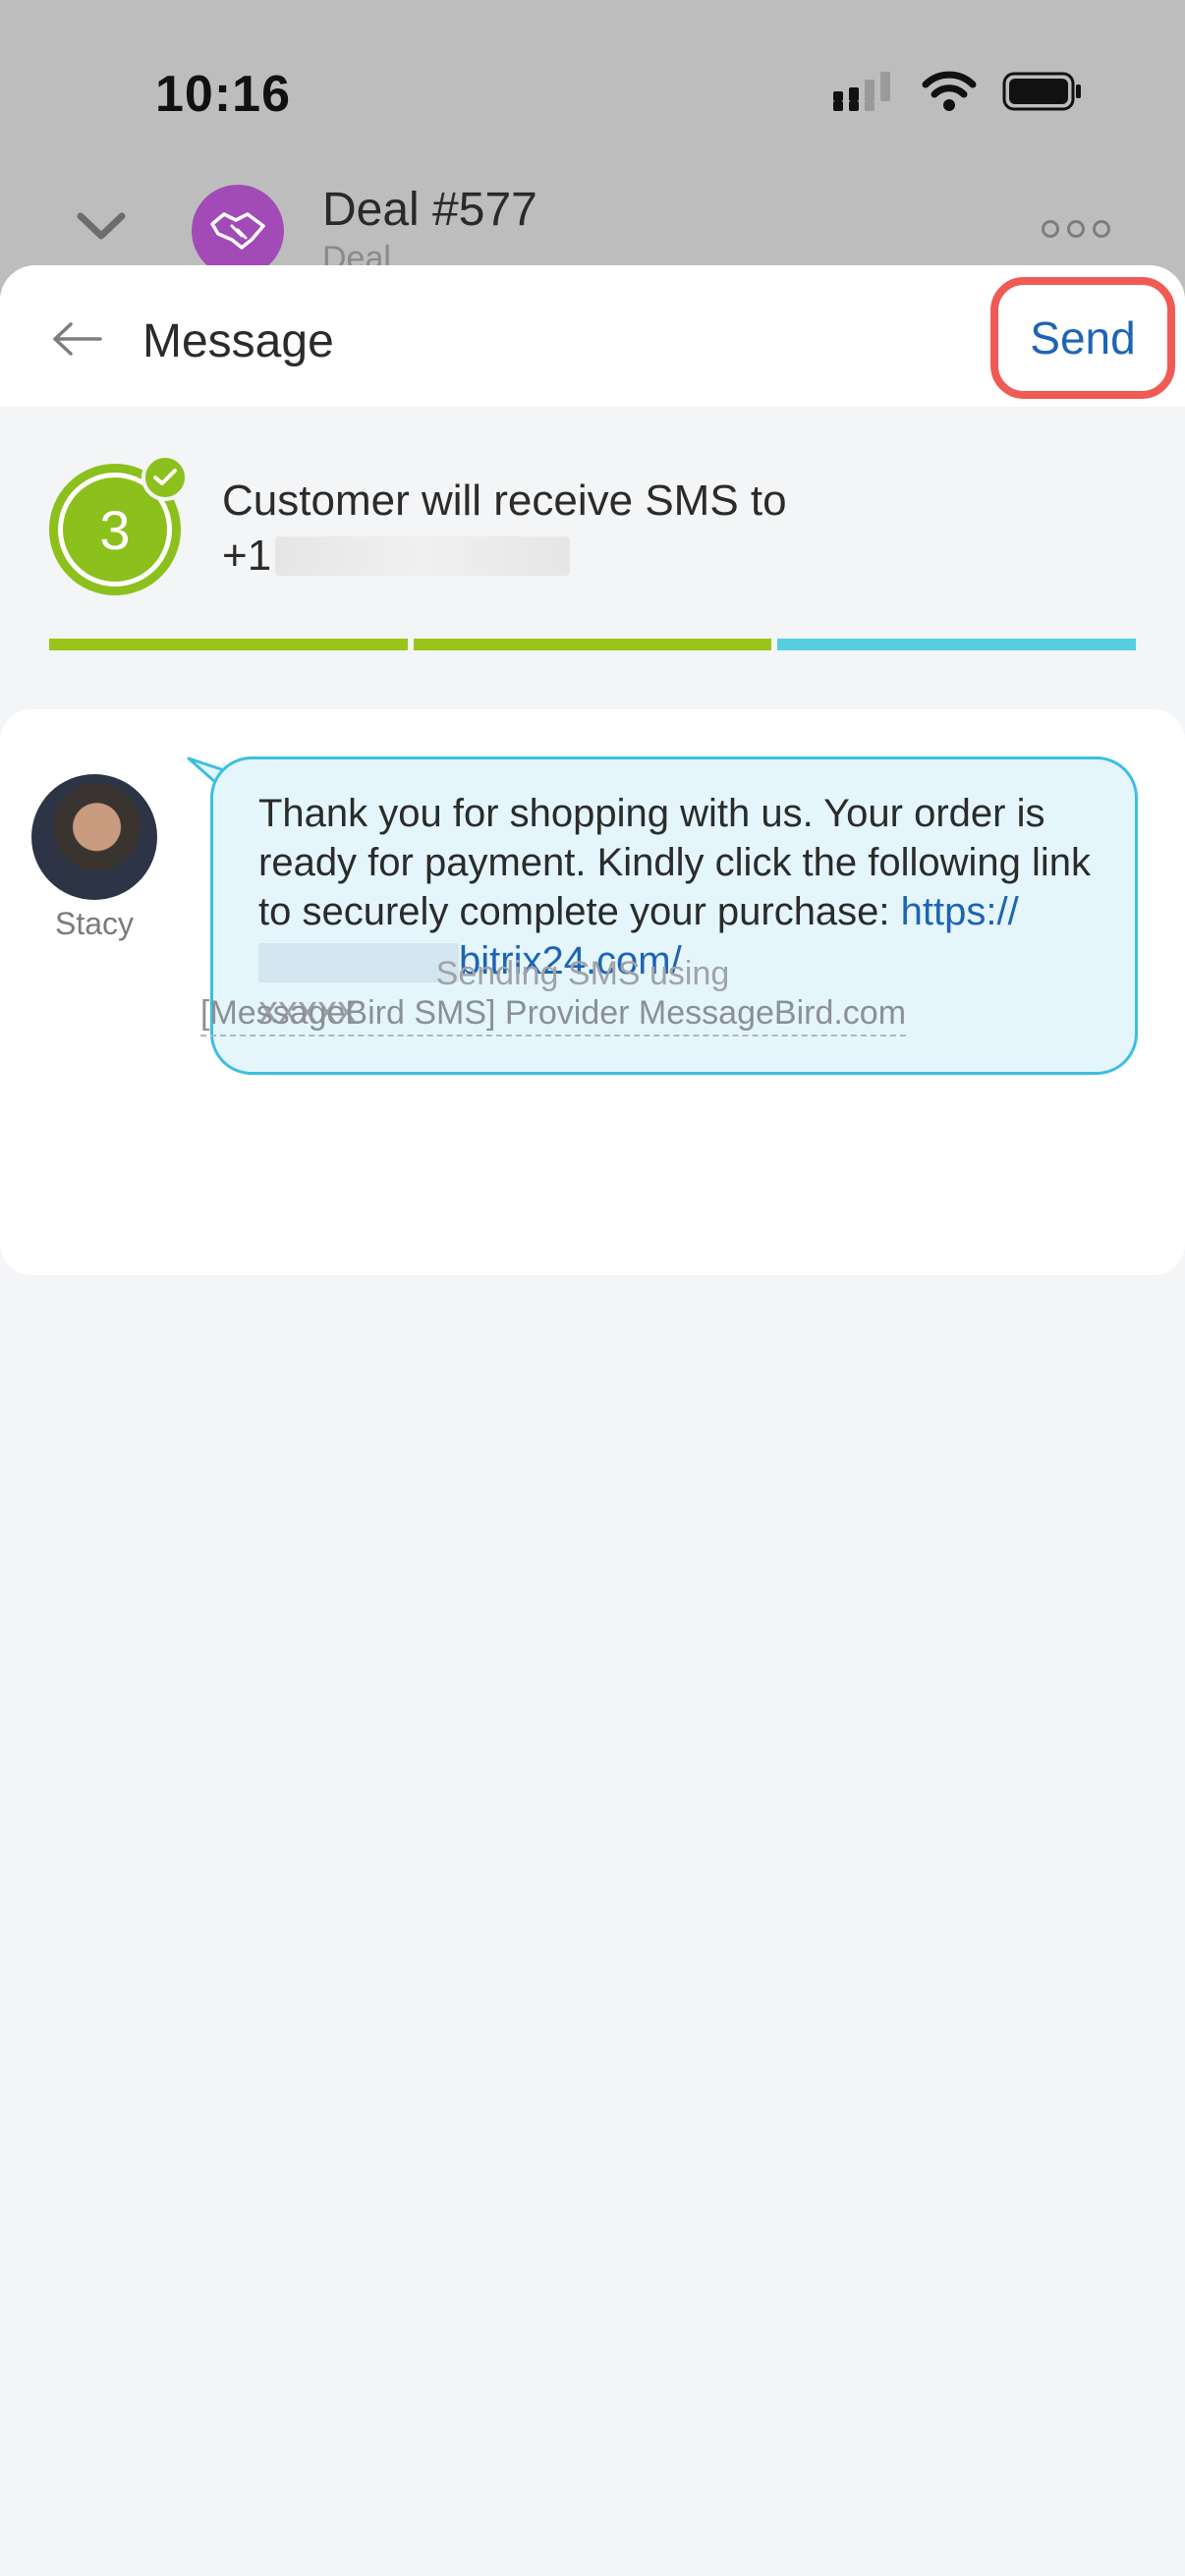  Describe the element at coordinates (862, 91) in the screenshot. I see `cellular-signal-icon` at that location.